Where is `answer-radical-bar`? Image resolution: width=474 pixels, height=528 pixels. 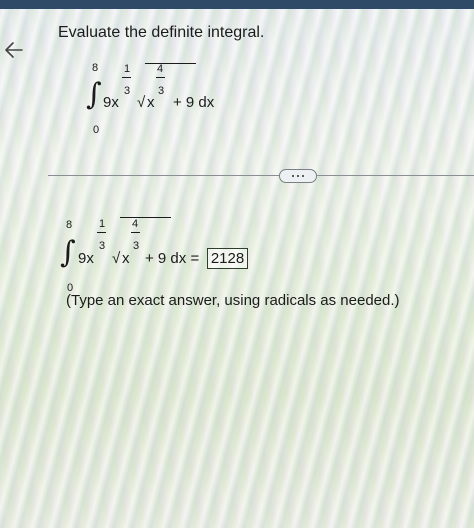 answer-radical-bar is located at coordinates (145, 217).